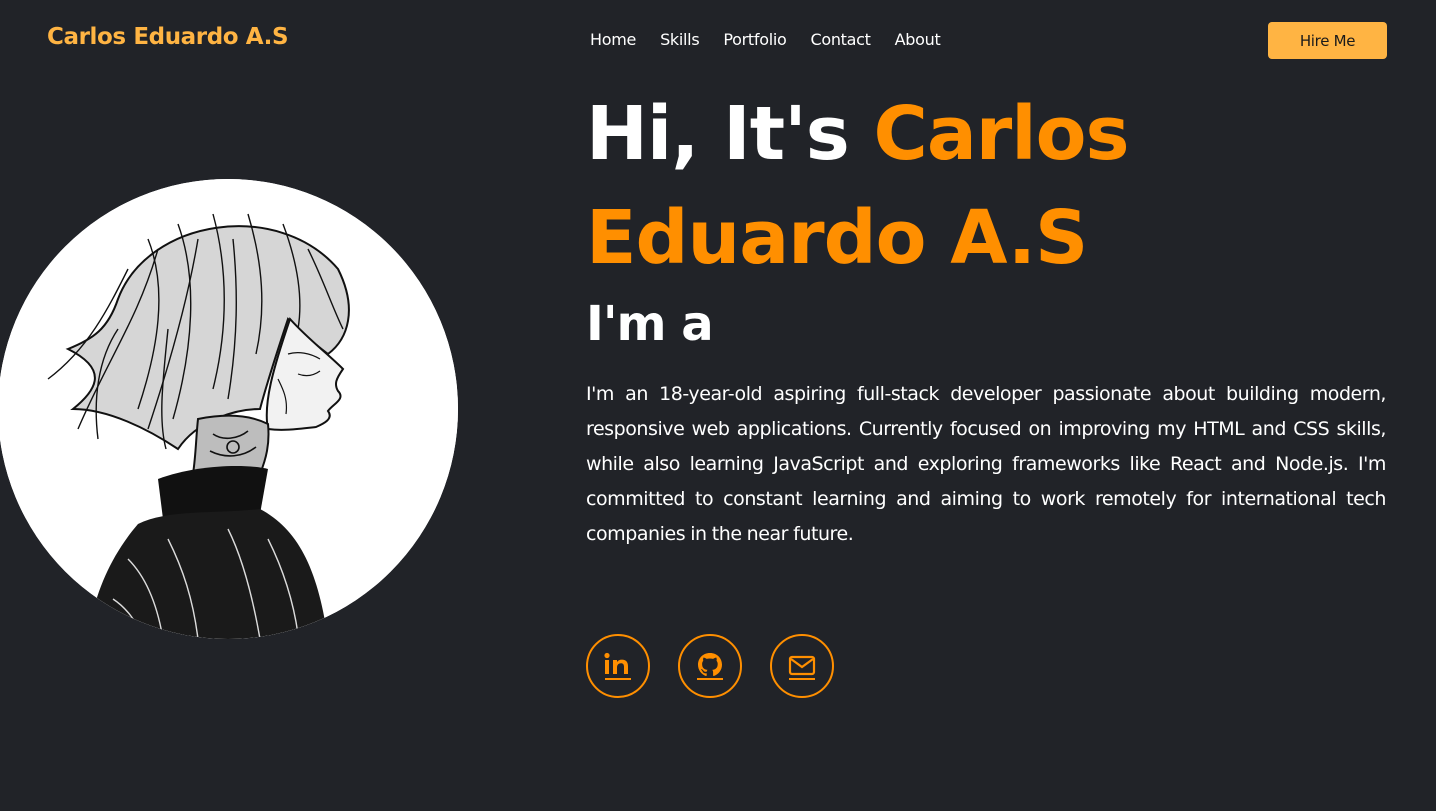 This screenshot has width=1436, height=811. Describe the element at coordinates (650, 324) in the screenshot. I see `role-heading: I'm a` at that location.